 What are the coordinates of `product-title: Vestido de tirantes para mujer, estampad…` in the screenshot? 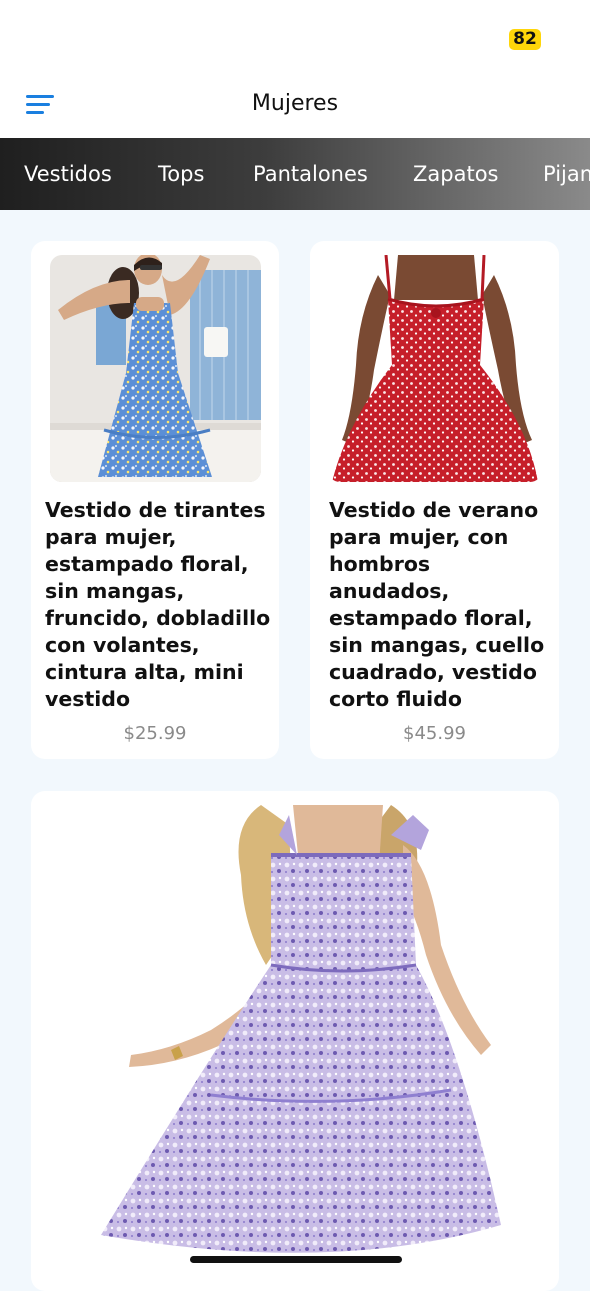 It's located at (159, 605).